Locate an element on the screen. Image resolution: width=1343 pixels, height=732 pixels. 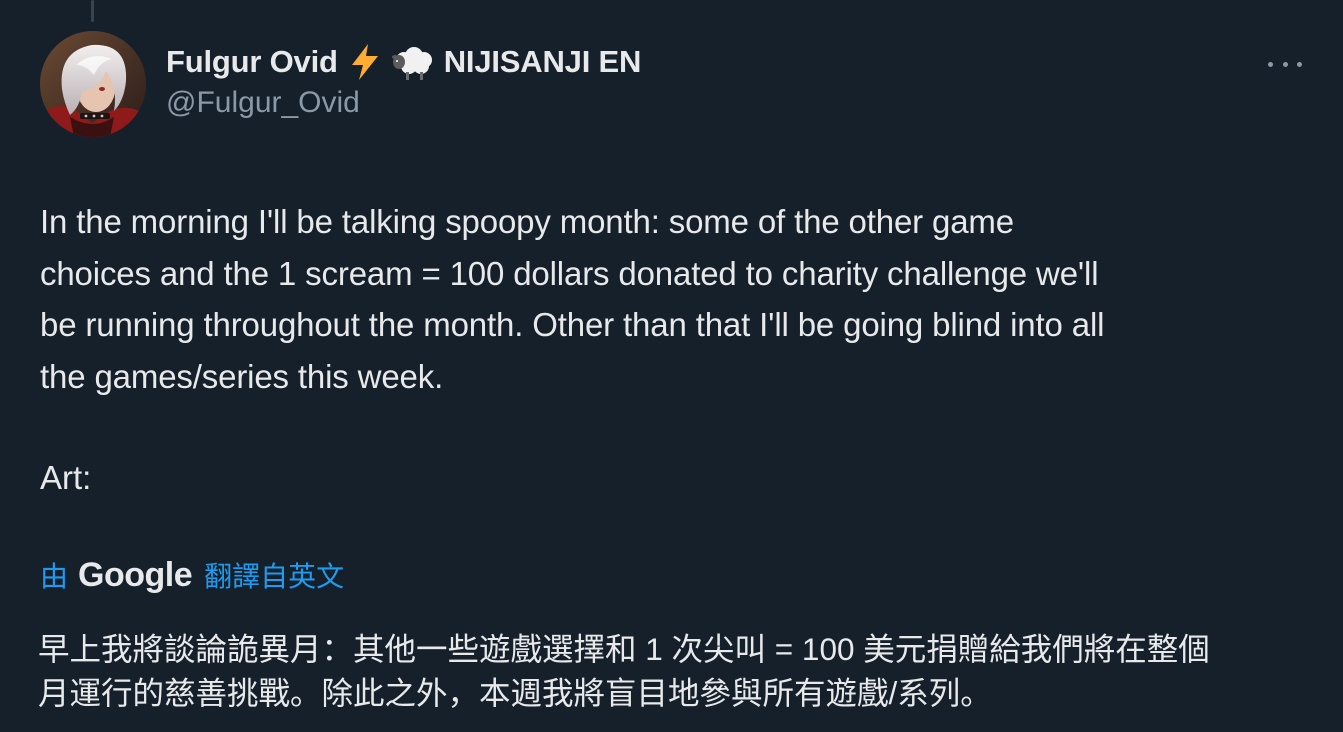
lightning-icon is located at coordinates (364, 62).